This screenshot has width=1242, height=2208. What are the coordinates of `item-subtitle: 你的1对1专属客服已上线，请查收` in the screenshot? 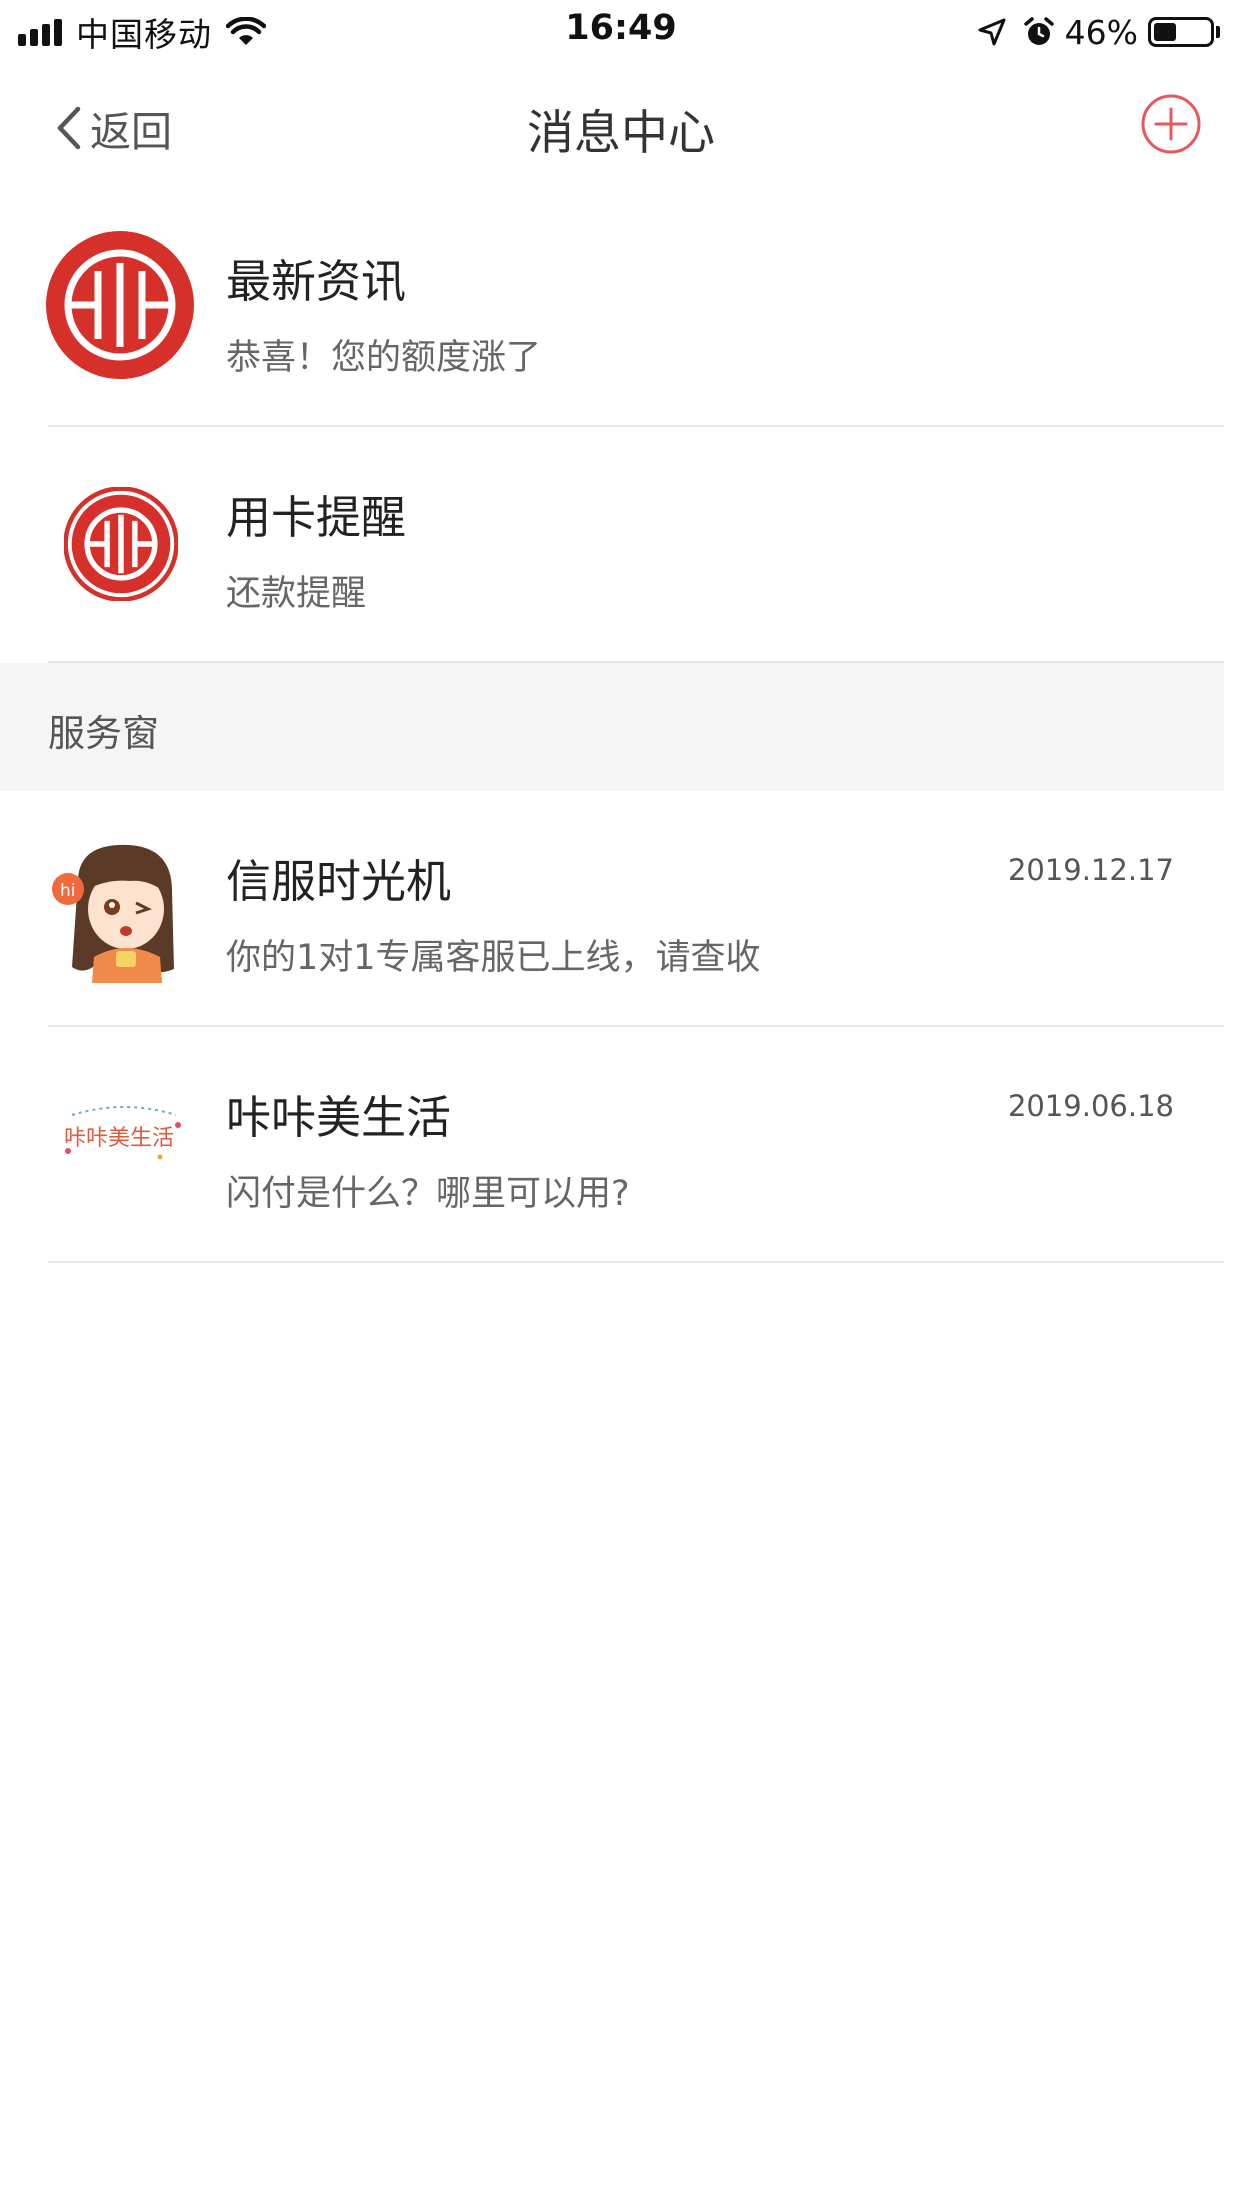 It's located at (493, 958).